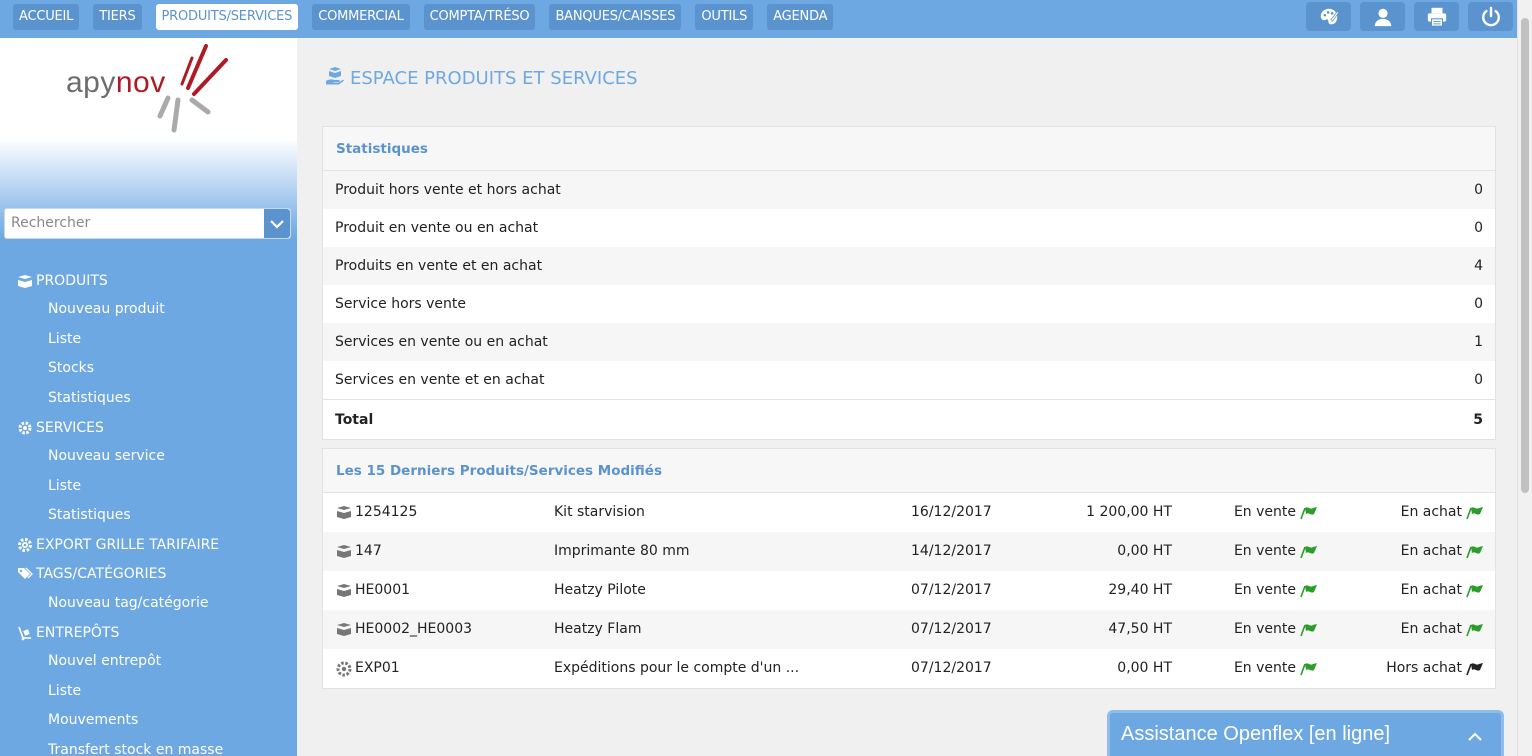  Describe the element at coordinates (1435, 668) in the screenshot. I see `row-buy-status: Hors achat` at that location.